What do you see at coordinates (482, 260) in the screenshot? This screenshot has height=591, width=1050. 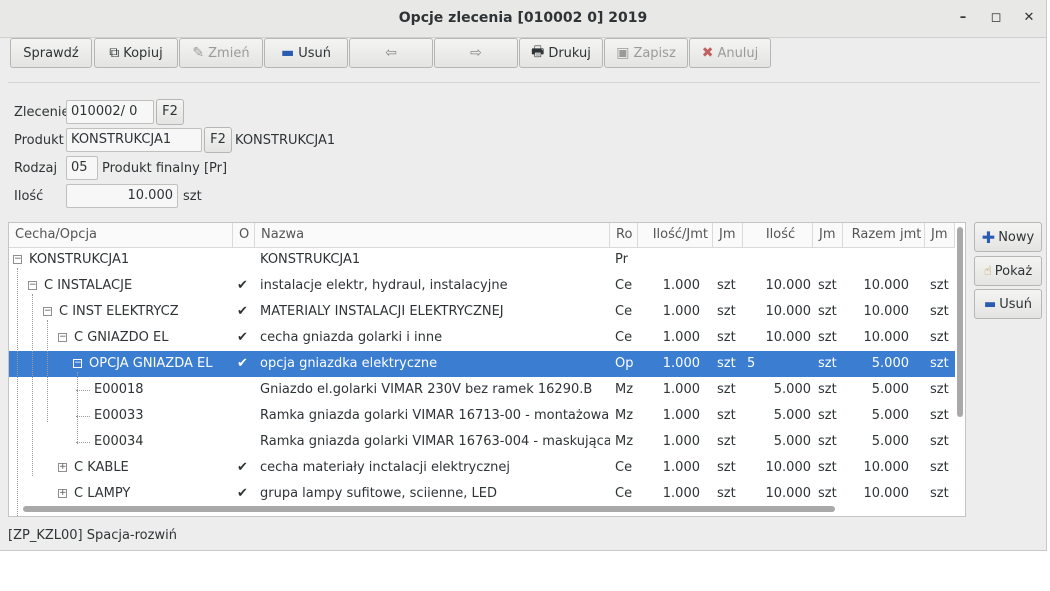 I see `table-row: − KONSTRUKCJA1 KONSTRUKCJA1 Pr` at bounding box center [482, 260].